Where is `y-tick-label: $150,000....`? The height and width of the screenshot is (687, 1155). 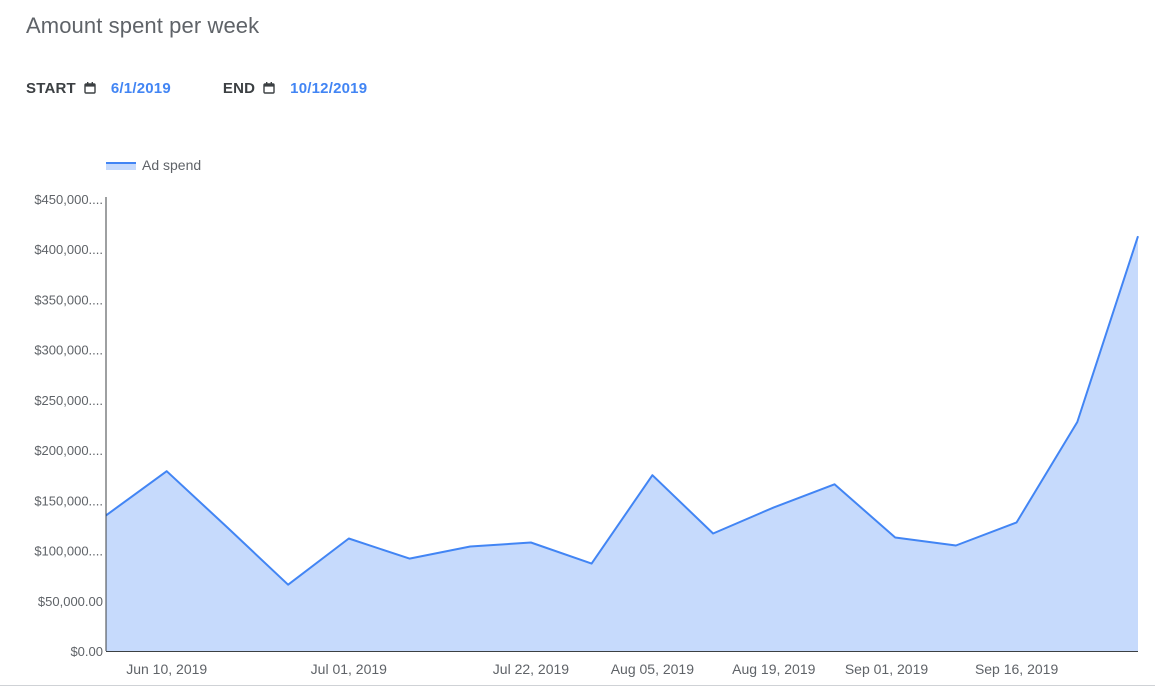 y-tick-label: $150,000.... is located at coordinates (68, 500).